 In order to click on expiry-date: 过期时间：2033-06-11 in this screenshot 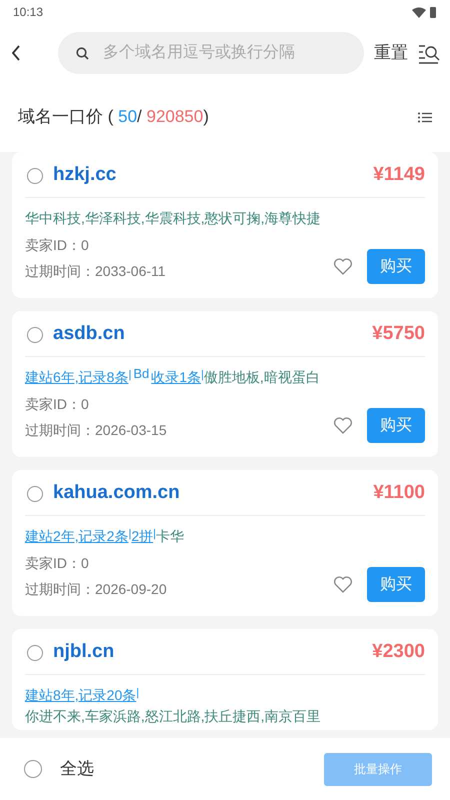, I will do `click(95, 271)`.